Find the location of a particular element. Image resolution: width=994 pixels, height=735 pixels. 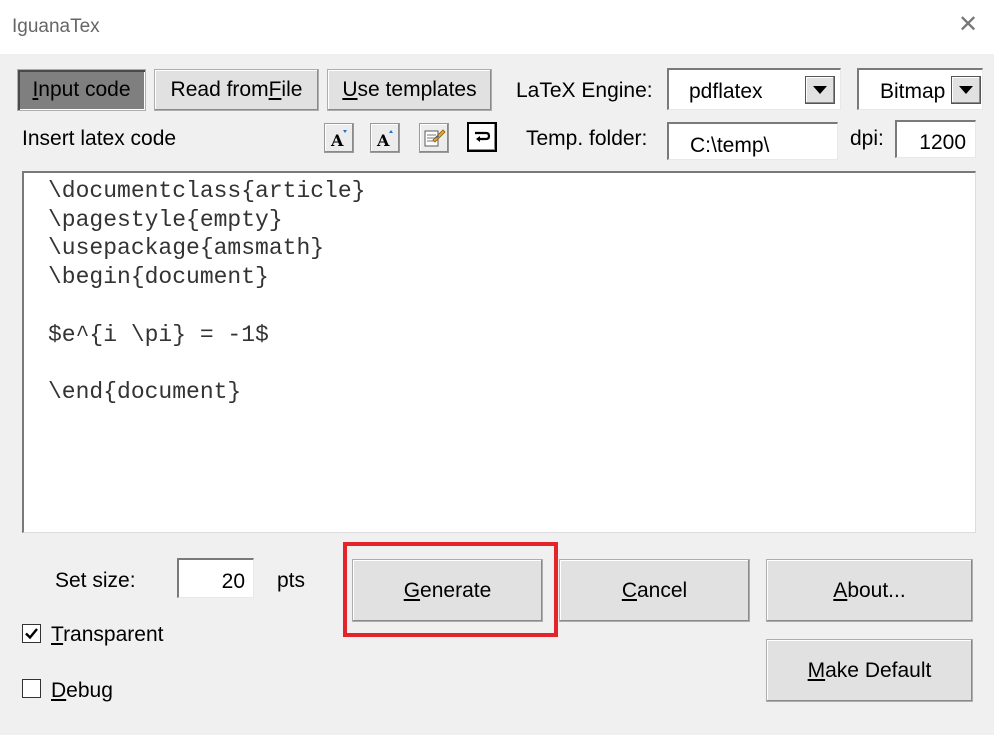

output-type-select: Bitmap is located at coordinates (920, 89).